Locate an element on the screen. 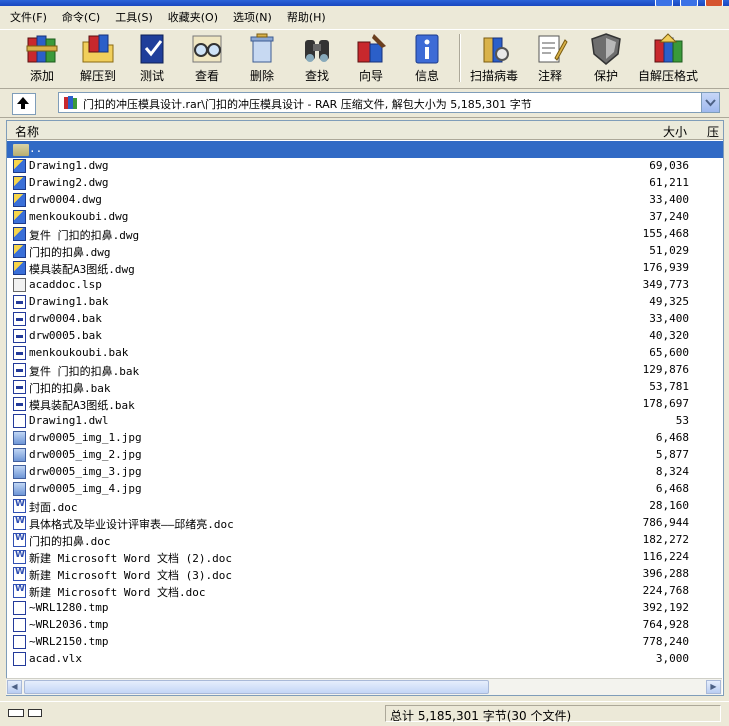 The image size is (729, 726). file-name: Drawing2.dwg is located at coordinates (69, 182).